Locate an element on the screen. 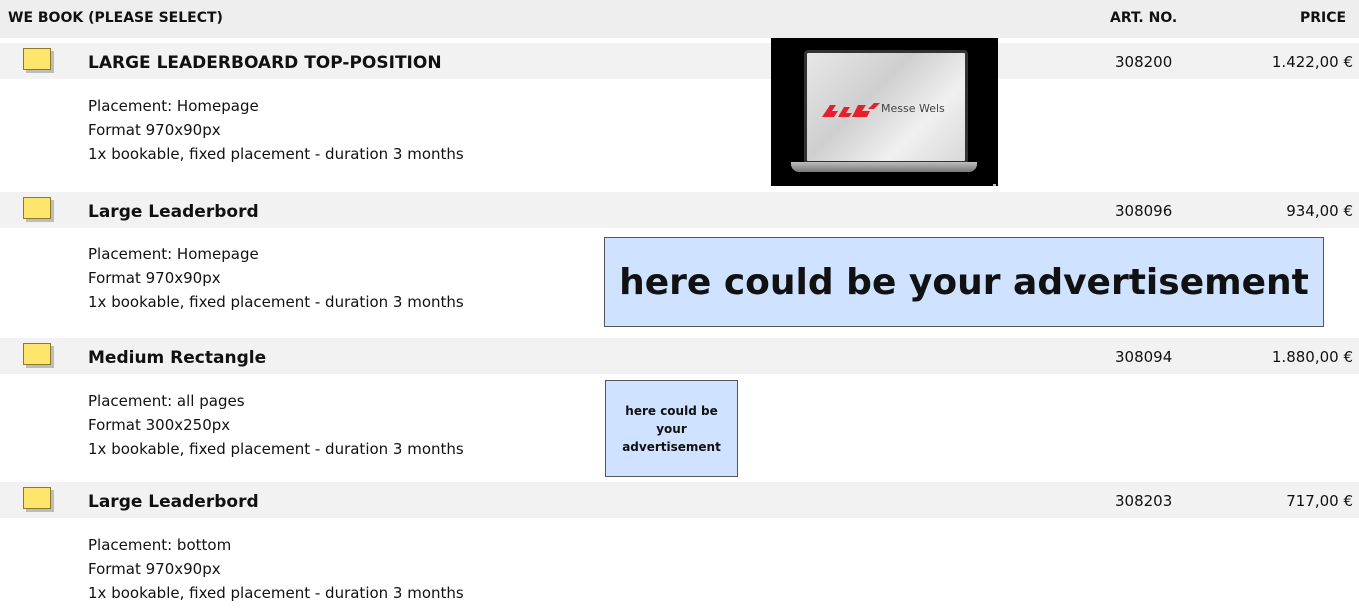 This screenshot has width=1359, height=611. ad-placeholder-small: here could be your advertisement is located at coordinates (671, 428).